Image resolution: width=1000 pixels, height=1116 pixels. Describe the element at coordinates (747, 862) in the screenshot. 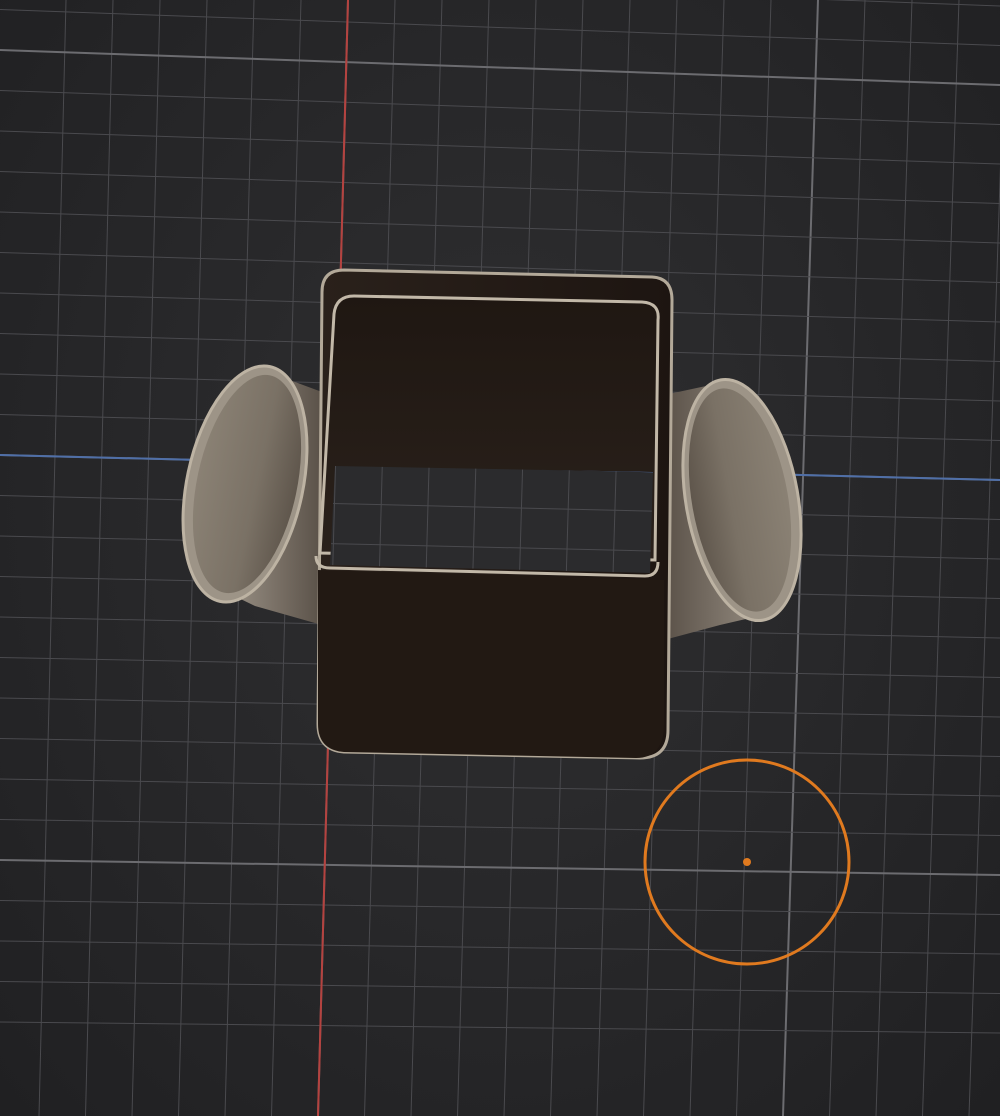

I see `brush-center-dot` at that location.